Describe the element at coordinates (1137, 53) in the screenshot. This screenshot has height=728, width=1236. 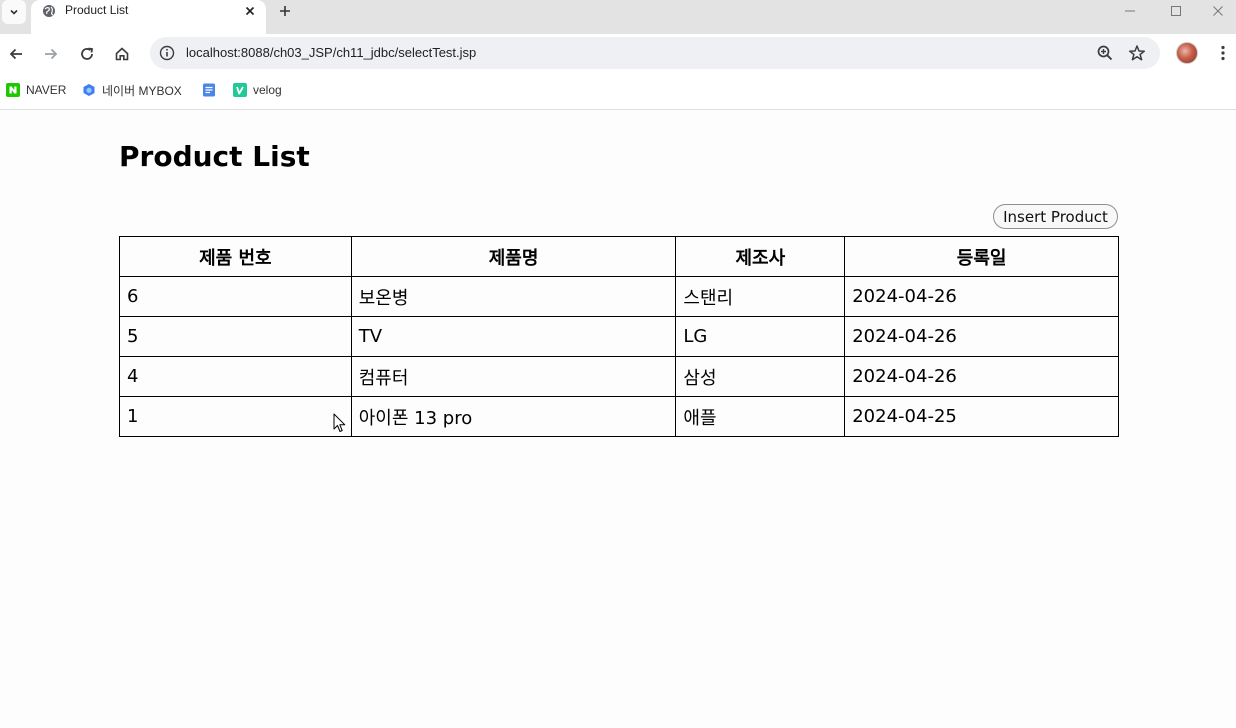
I see `bookmark-star-icon` at that location.